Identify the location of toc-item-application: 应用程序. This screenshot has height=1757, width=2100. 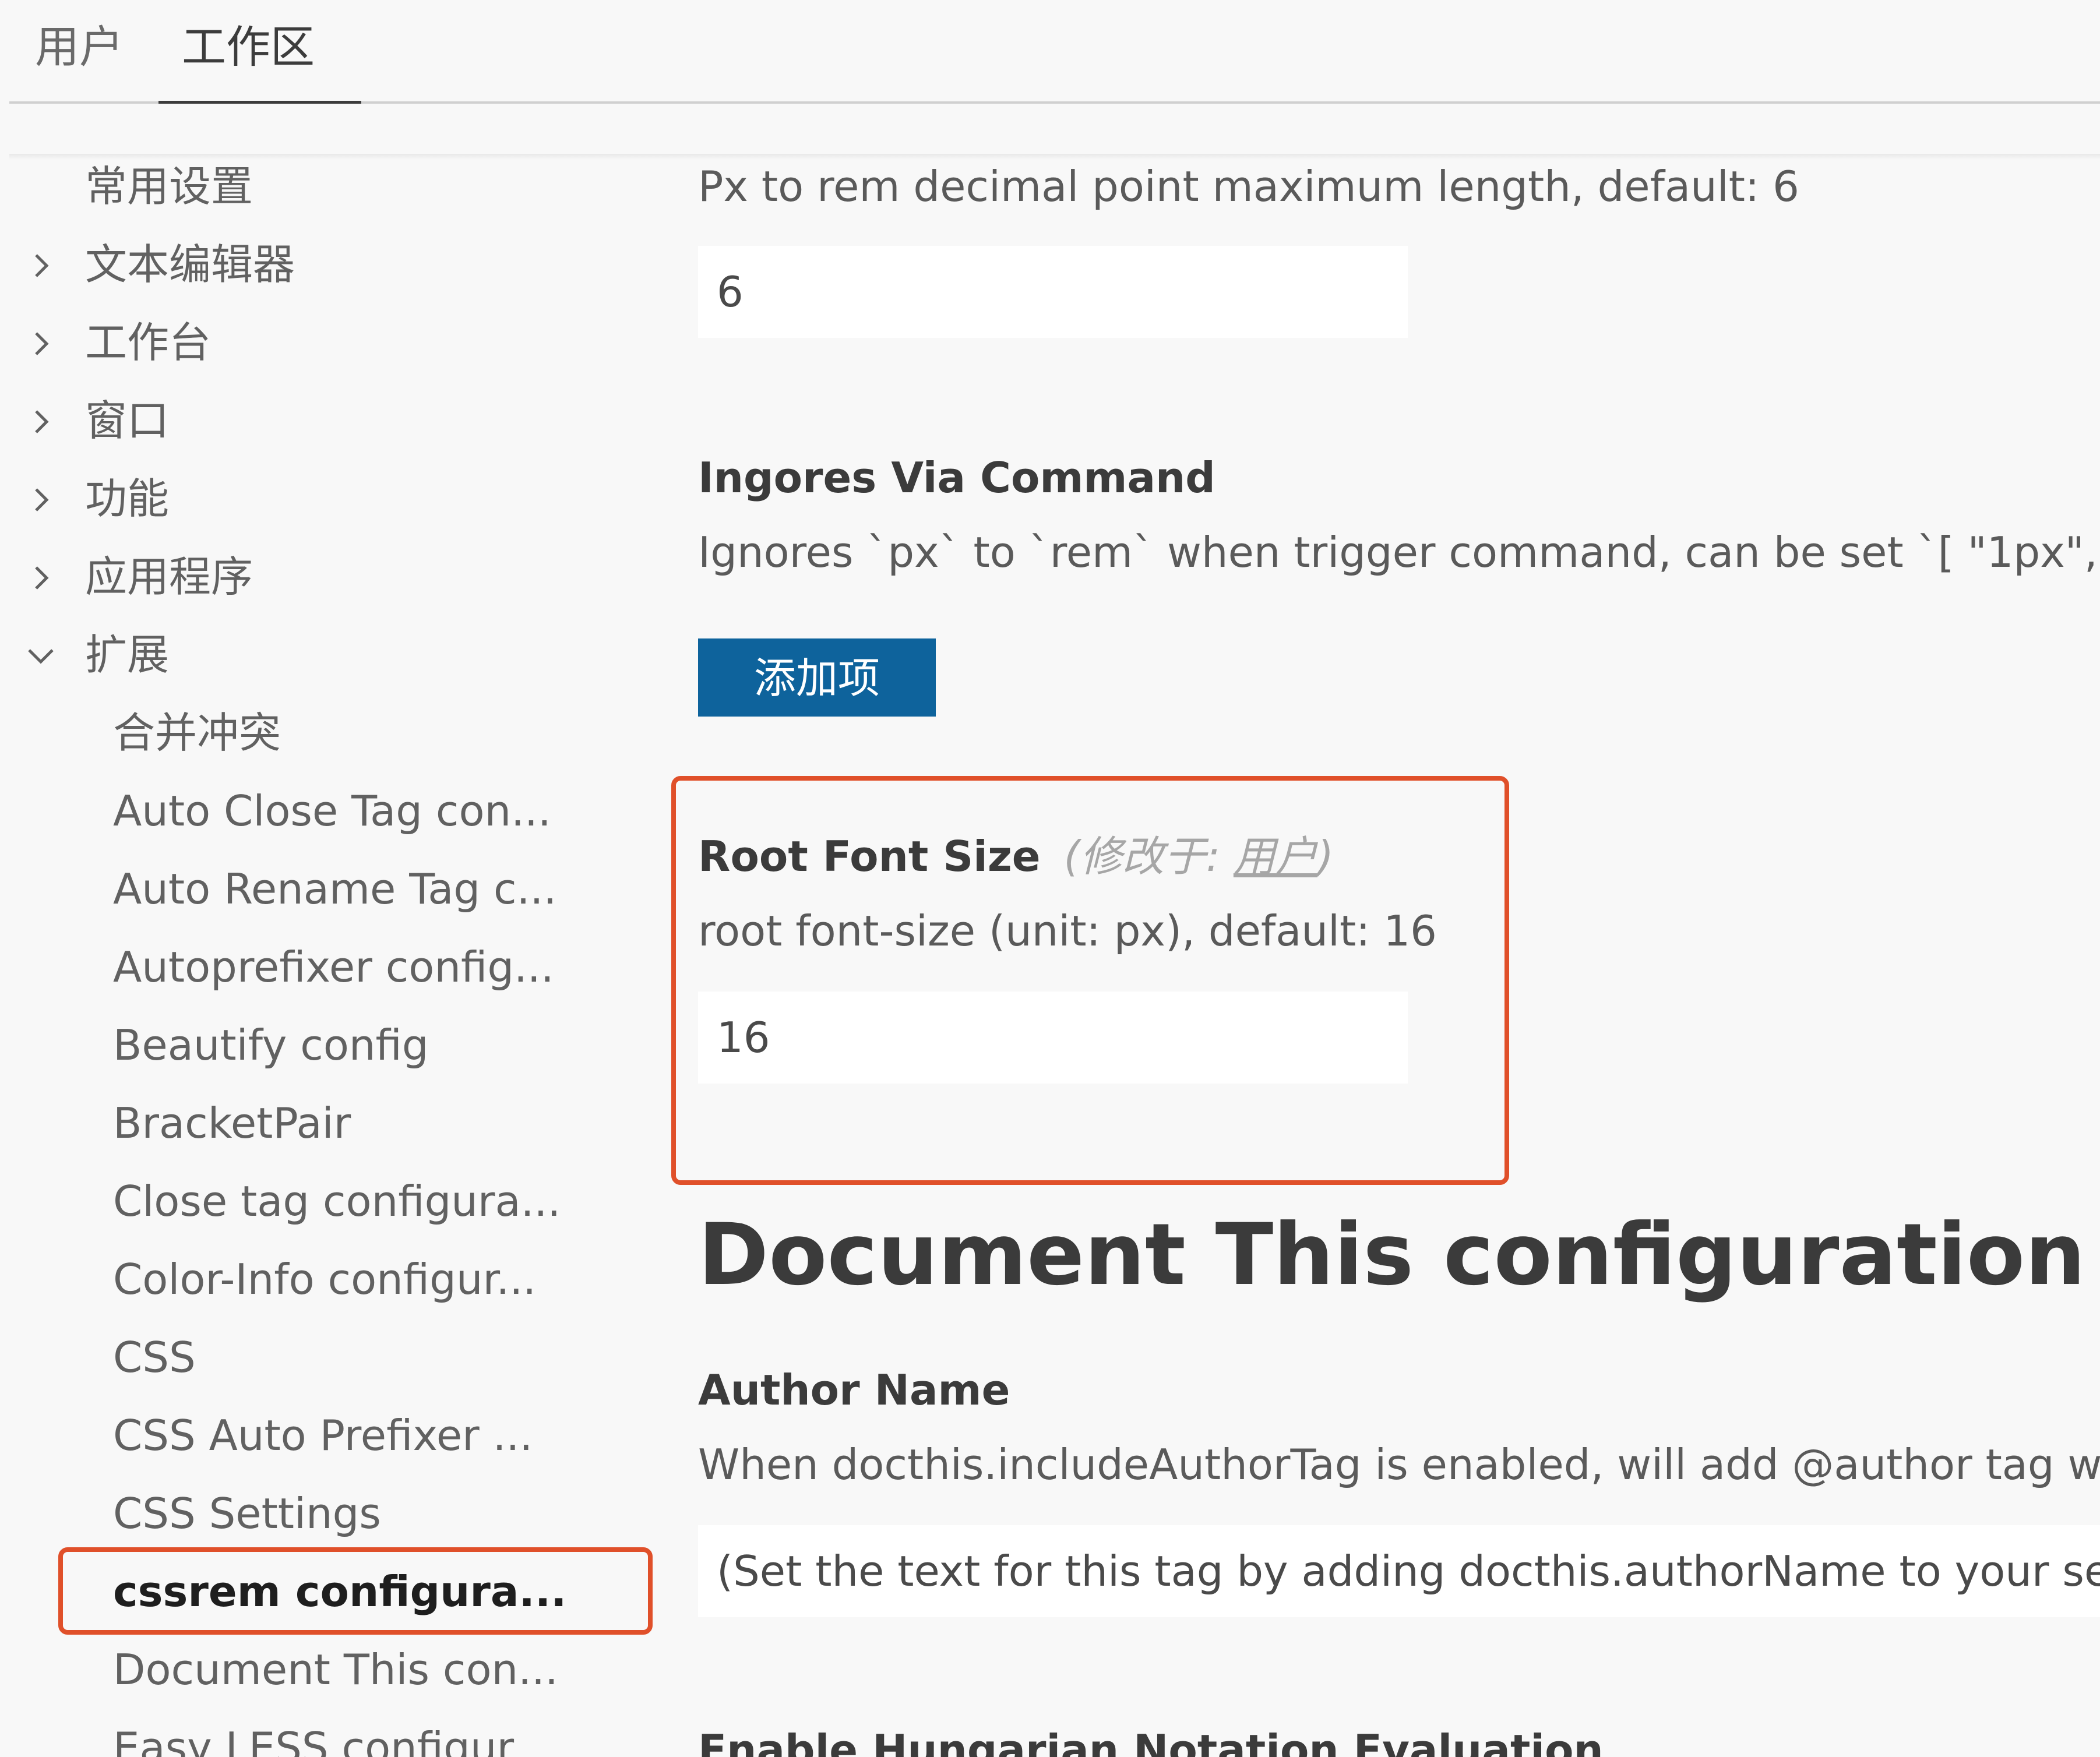
(335, 577).